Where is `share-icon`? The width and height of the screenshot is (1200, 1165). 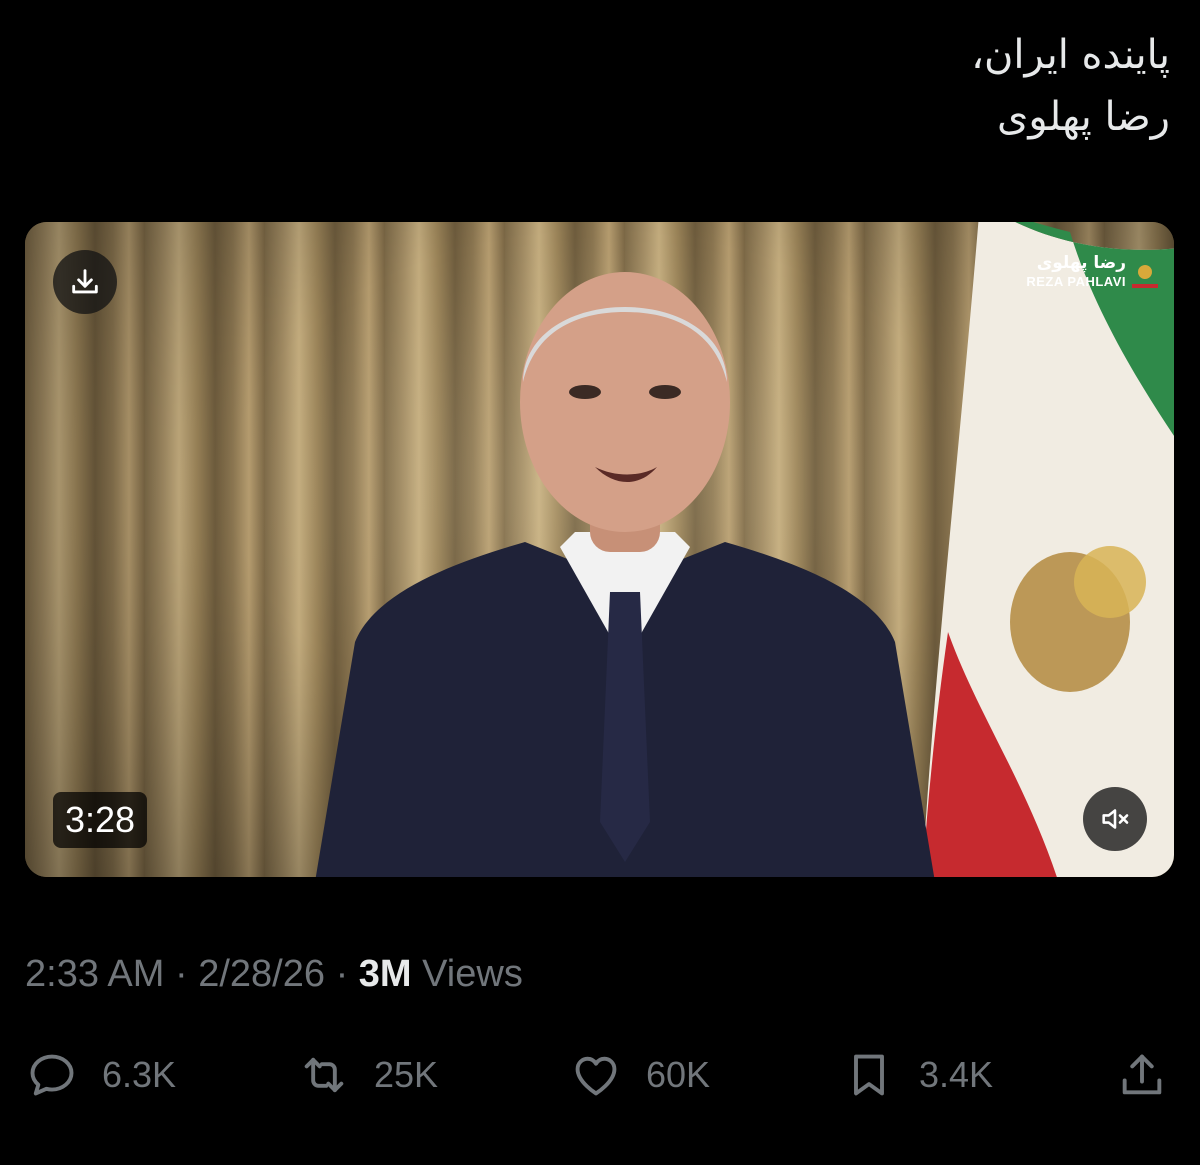 share-icon is located at coordinates (1142, 1074).